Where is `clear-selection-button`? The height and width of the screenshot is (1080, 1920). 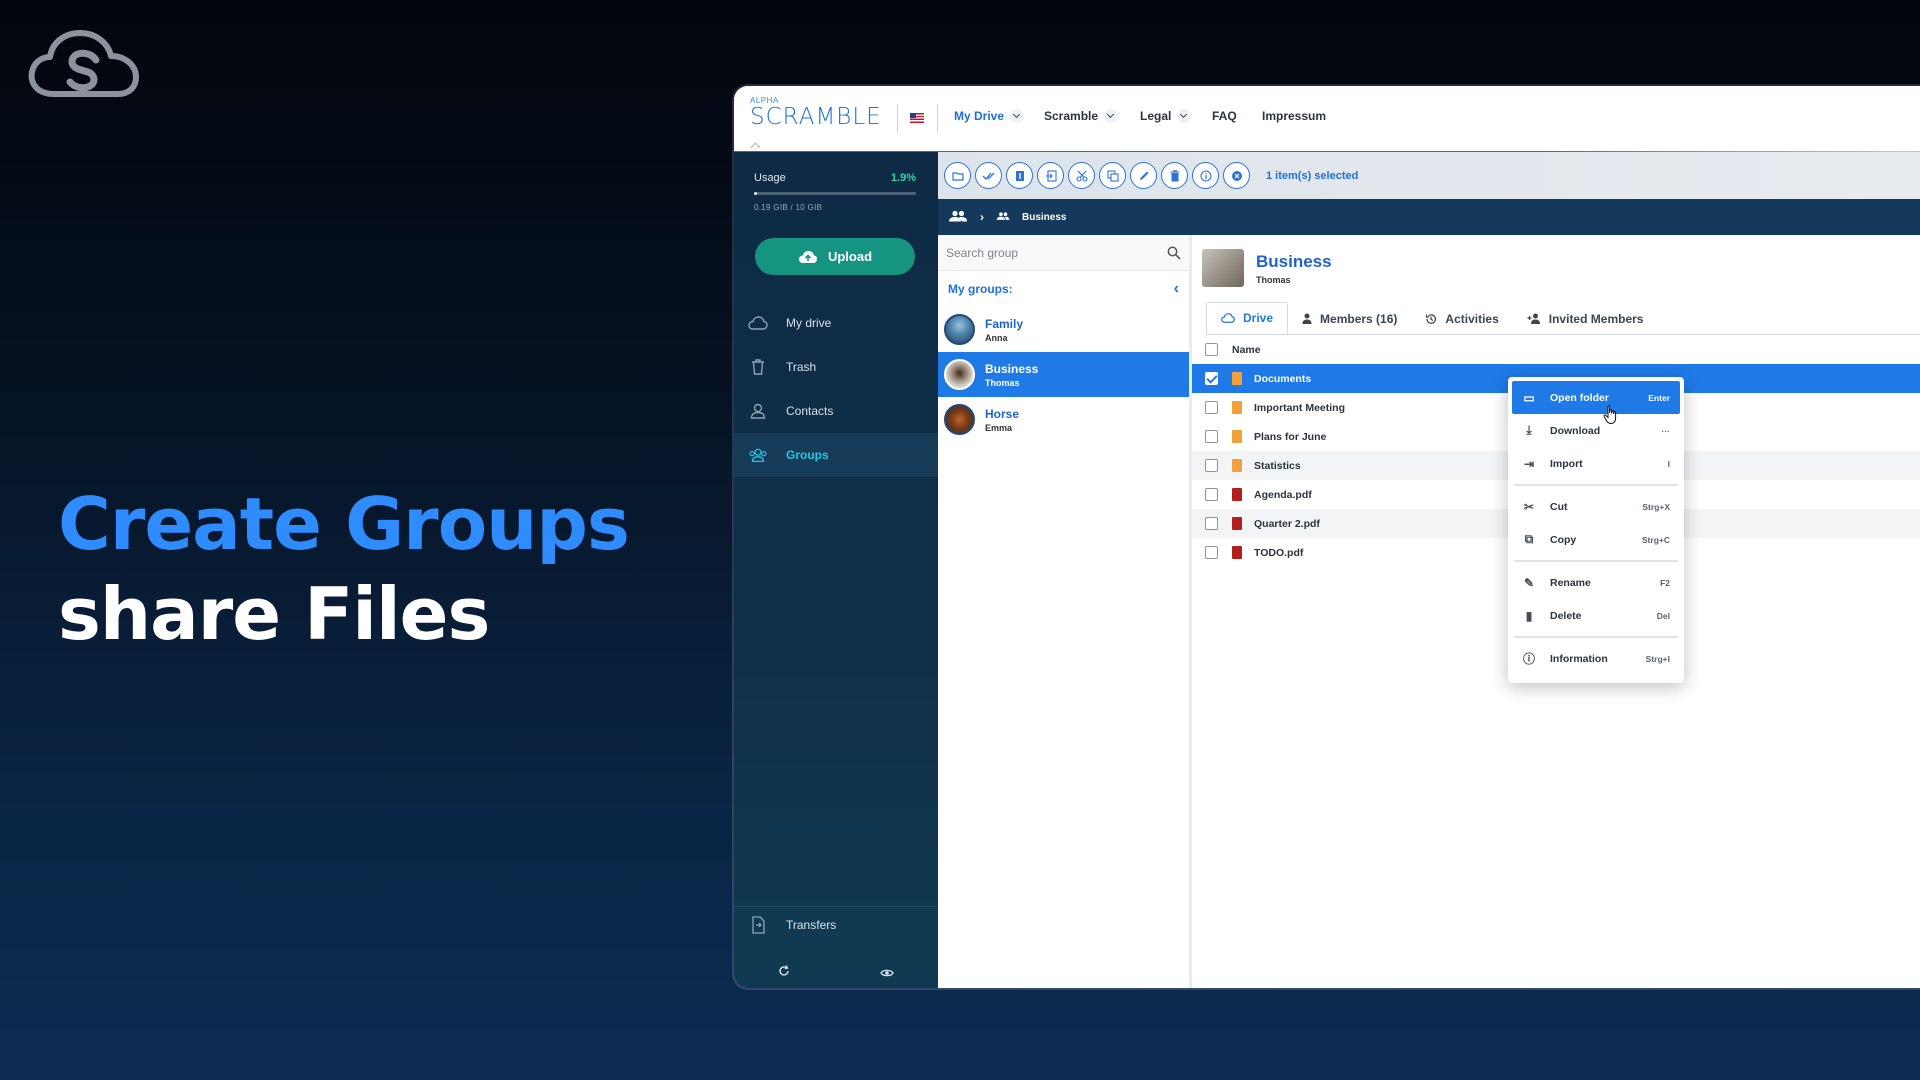 clear-selection-button is located at coordinates (1236, 175).